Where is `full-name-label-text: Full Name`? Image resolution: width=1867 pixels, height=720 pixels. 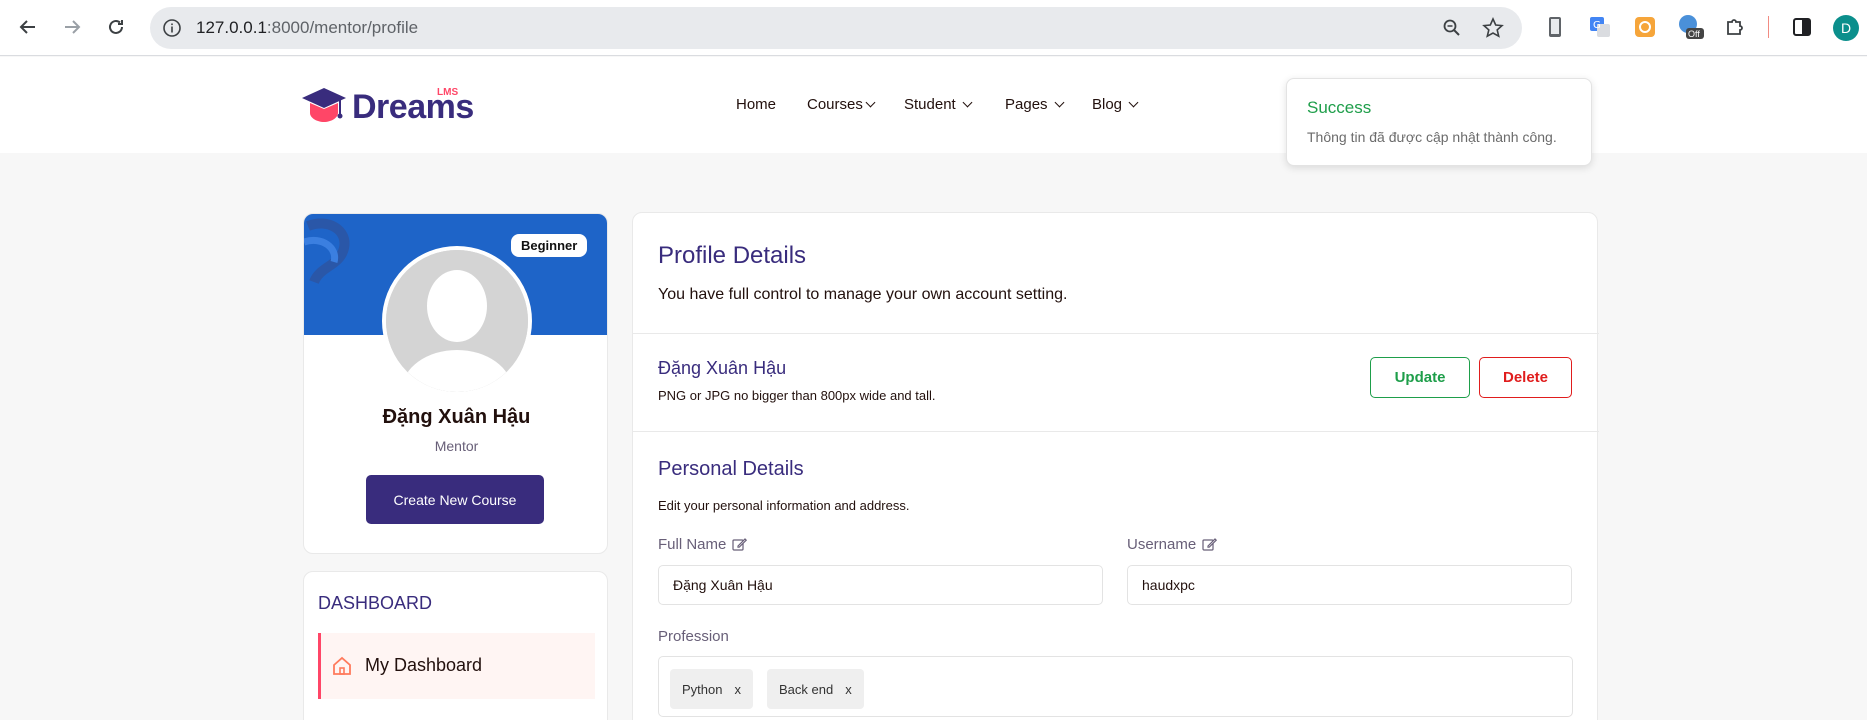 full-name-label-text: Full Name is located at coordinates (692, 544).